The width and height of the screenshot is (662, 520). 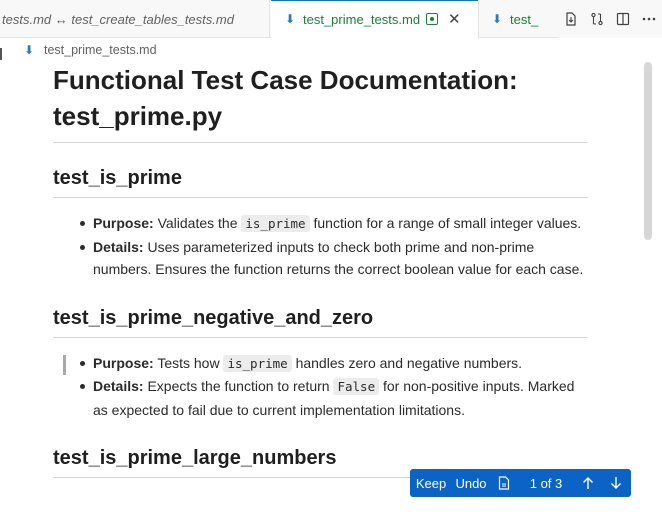 I want to click on open-changes-icon, so click(x=571, y=19).